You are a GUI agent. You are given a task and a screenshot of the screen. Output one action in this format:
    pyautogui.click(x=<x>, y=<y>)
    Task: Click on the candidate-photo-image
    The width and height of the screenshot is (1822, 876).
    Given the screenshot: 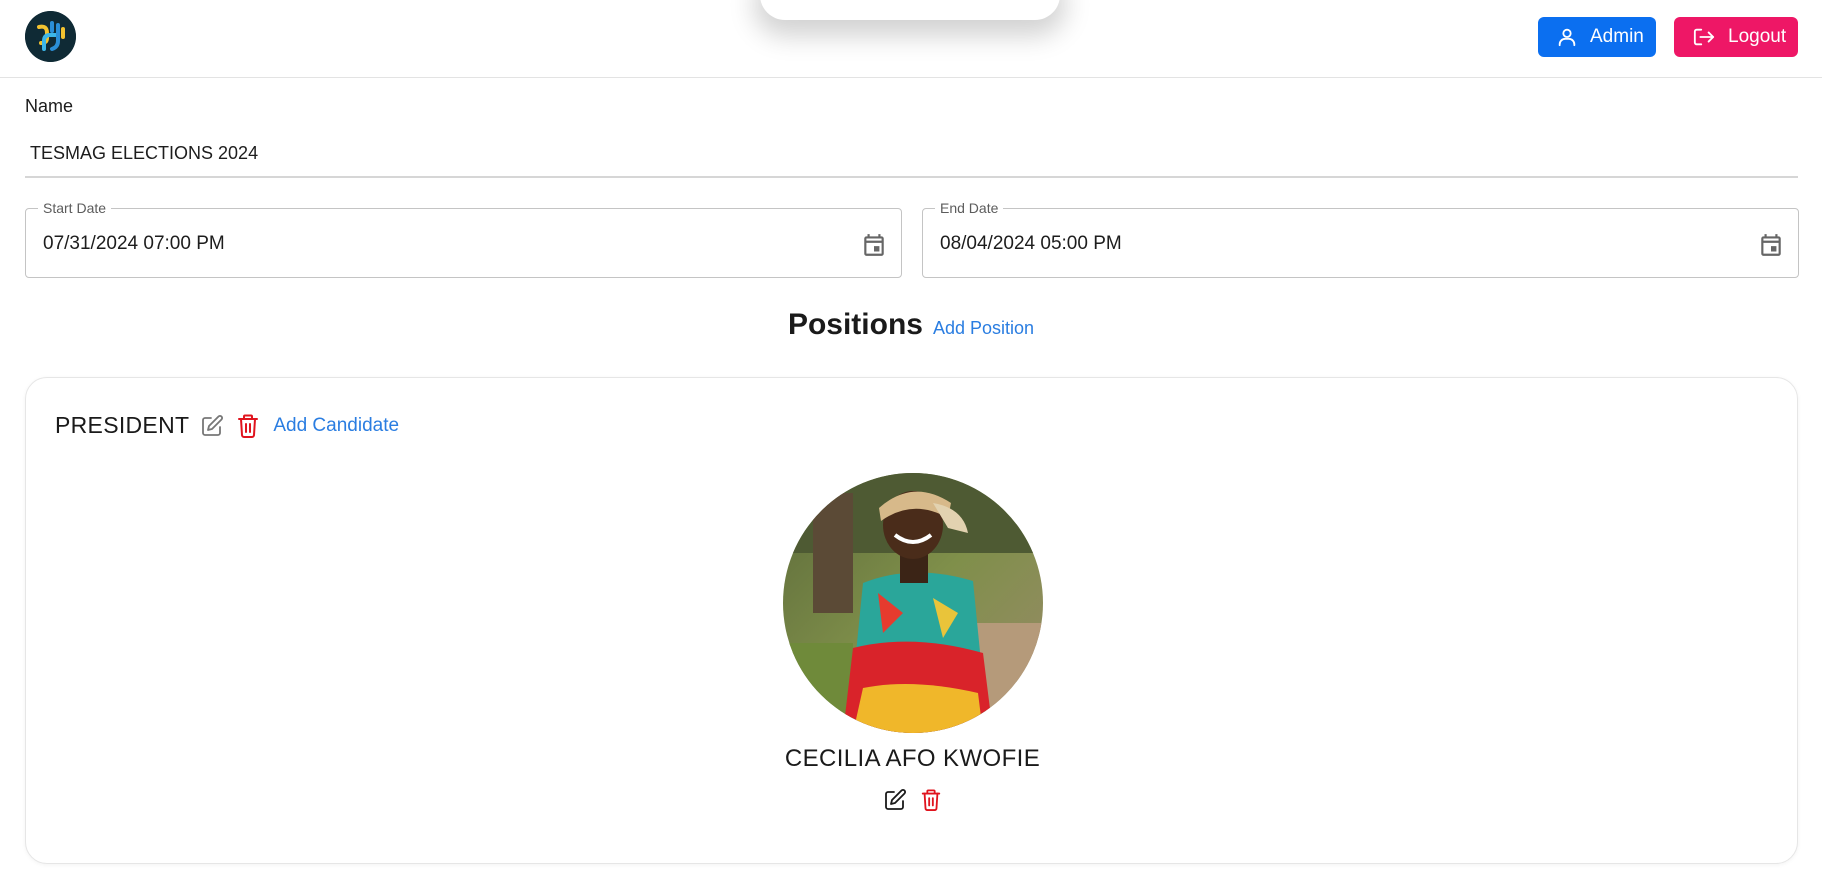 What is the action you would take?
    pyautogui.click(x=912, y=603)
    